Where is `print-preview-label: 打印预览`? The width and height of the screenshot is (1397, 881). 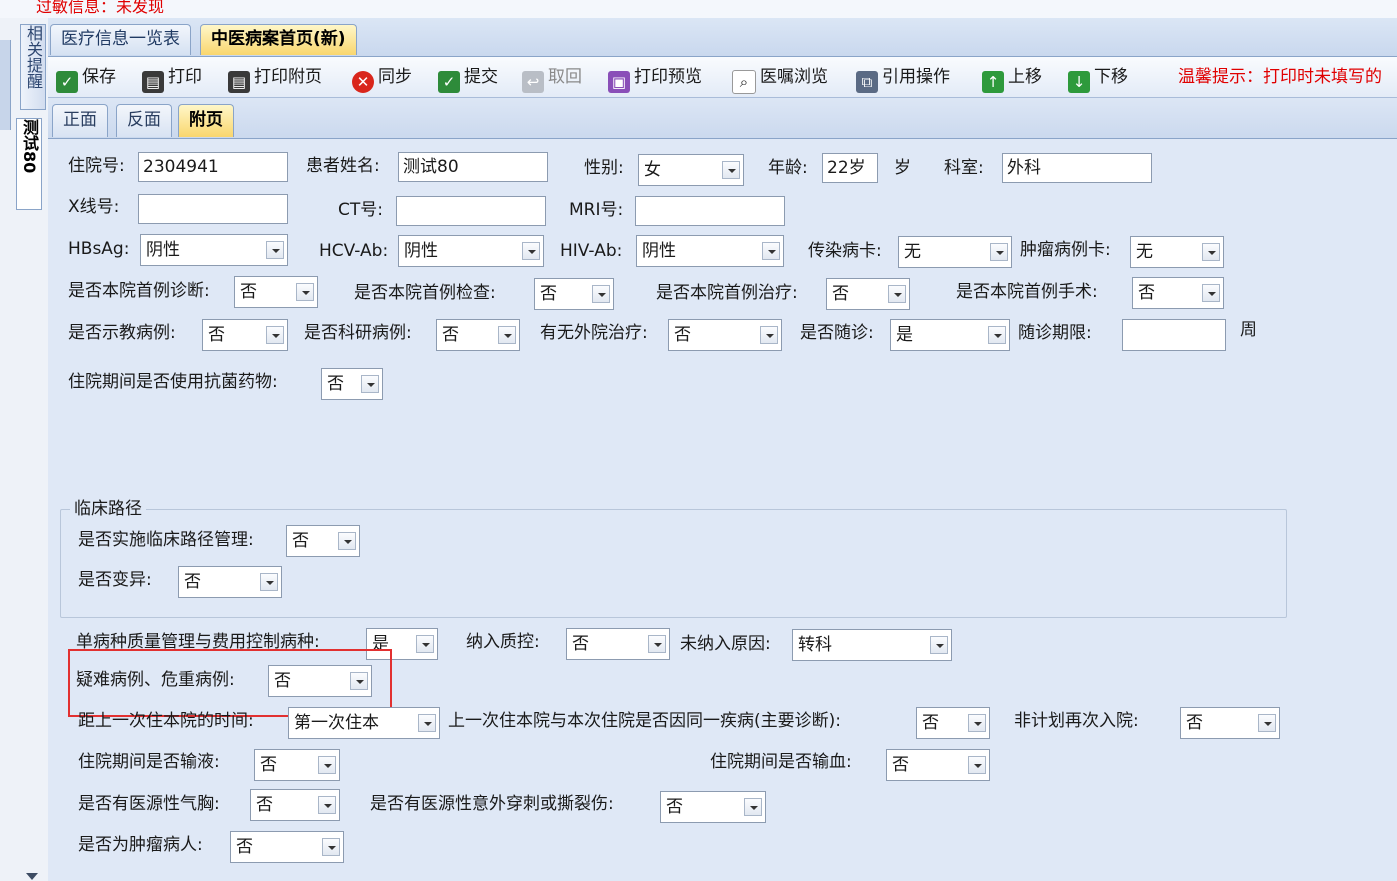
print-preview-label: 打印预览 is located at coordinates (668, 77).